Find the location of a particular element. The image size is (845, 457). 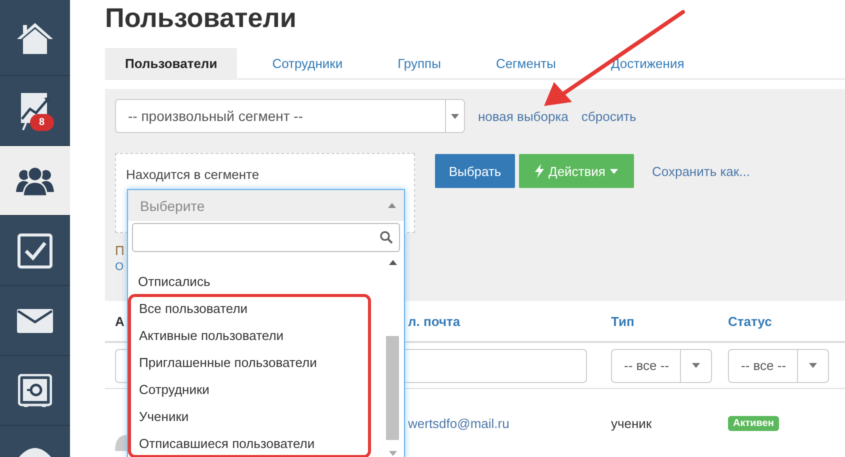

email-link: wertsdfo@mail.ru is located at coordinates (459, 423).